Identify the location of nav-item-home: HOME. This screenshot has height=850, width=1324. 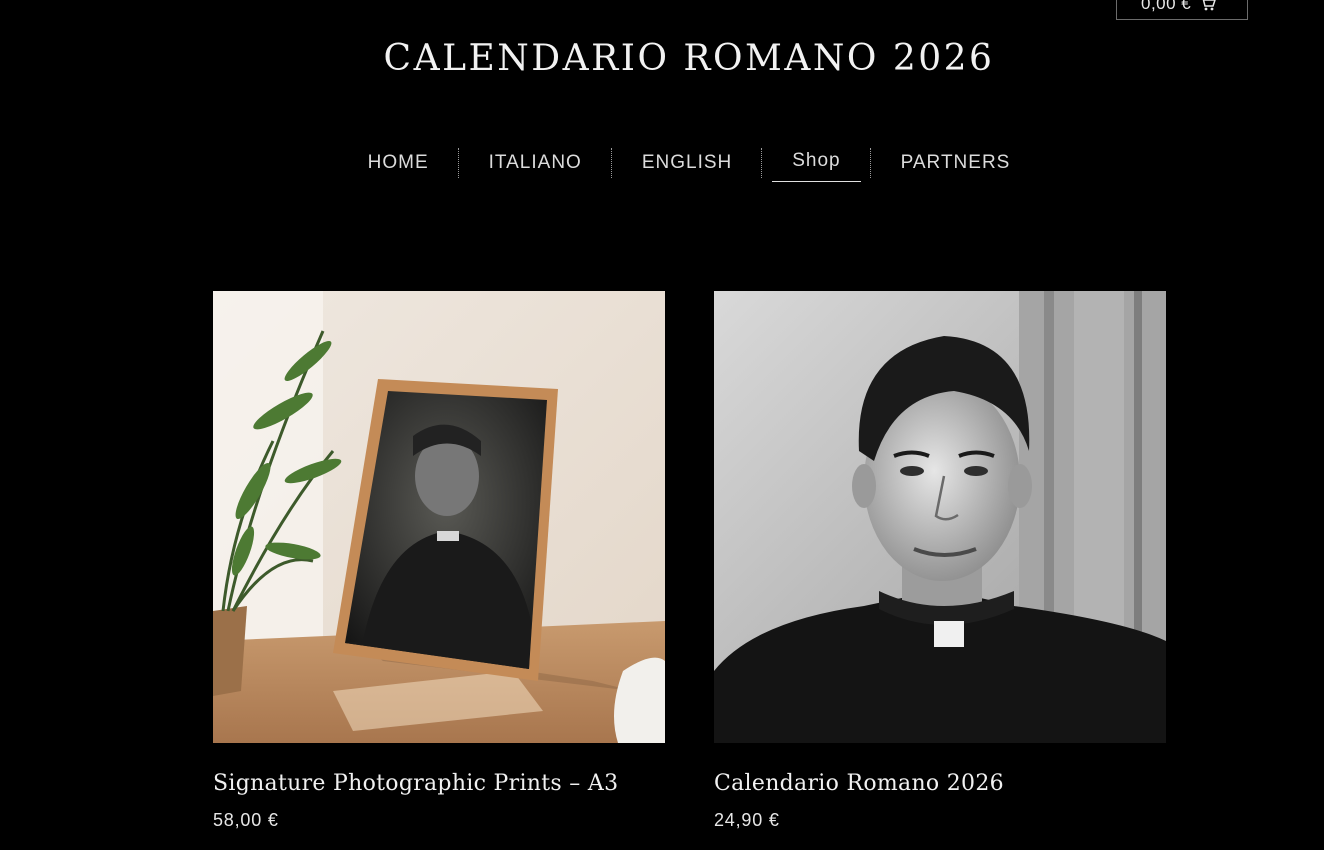
(398, 163).